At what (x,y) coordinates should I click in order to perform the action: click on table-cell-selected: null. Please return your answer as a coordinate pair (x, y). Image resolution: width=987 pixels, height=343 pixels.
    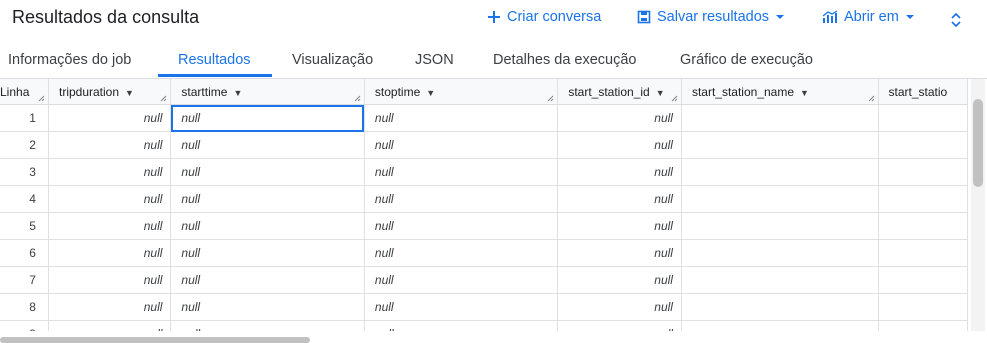
    Looking at the image, I should click on (267, 118).